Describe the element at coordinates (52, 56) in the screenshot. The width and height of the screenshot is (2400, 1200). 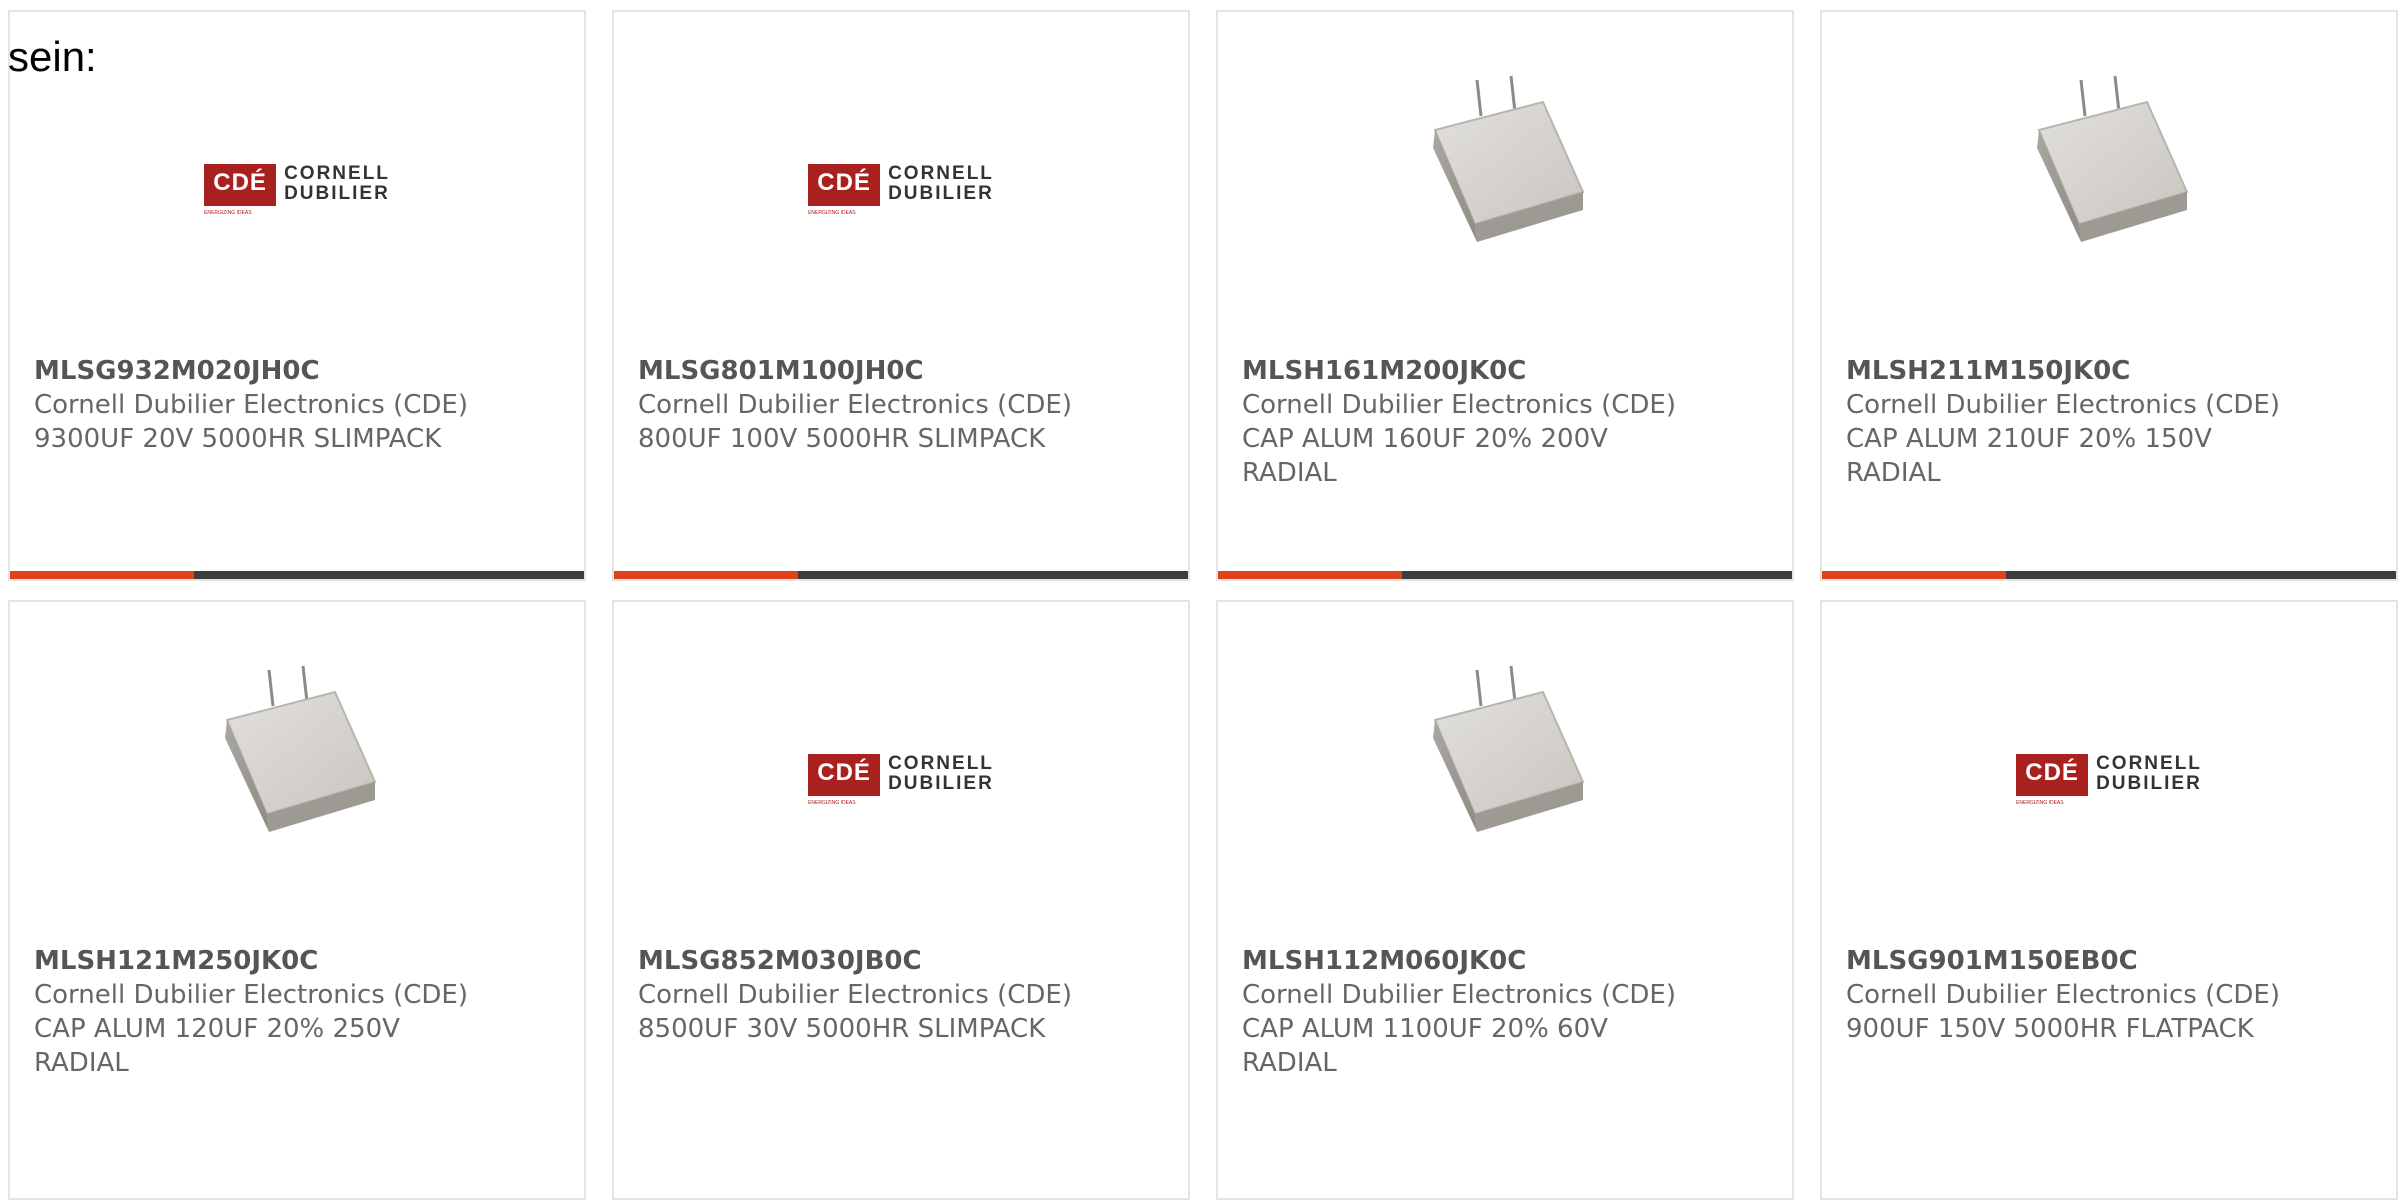
I see `page-heading: sein:` at that location.